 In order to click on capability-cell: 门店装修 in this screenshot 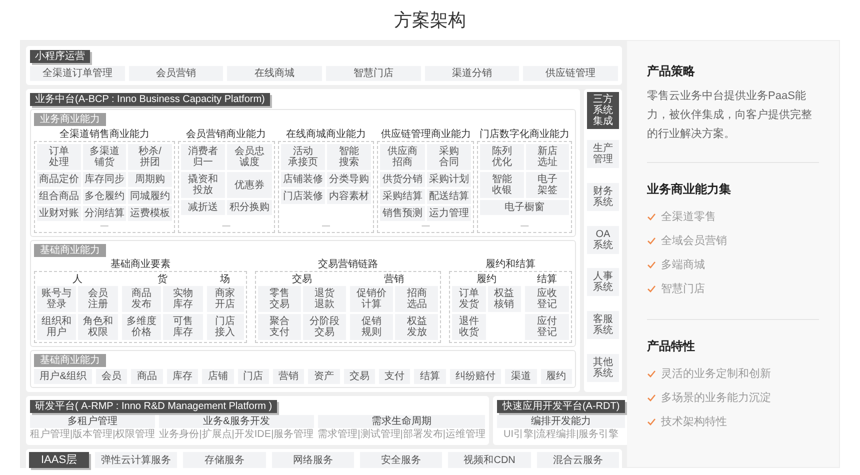, I will do `click(302, 196)`.